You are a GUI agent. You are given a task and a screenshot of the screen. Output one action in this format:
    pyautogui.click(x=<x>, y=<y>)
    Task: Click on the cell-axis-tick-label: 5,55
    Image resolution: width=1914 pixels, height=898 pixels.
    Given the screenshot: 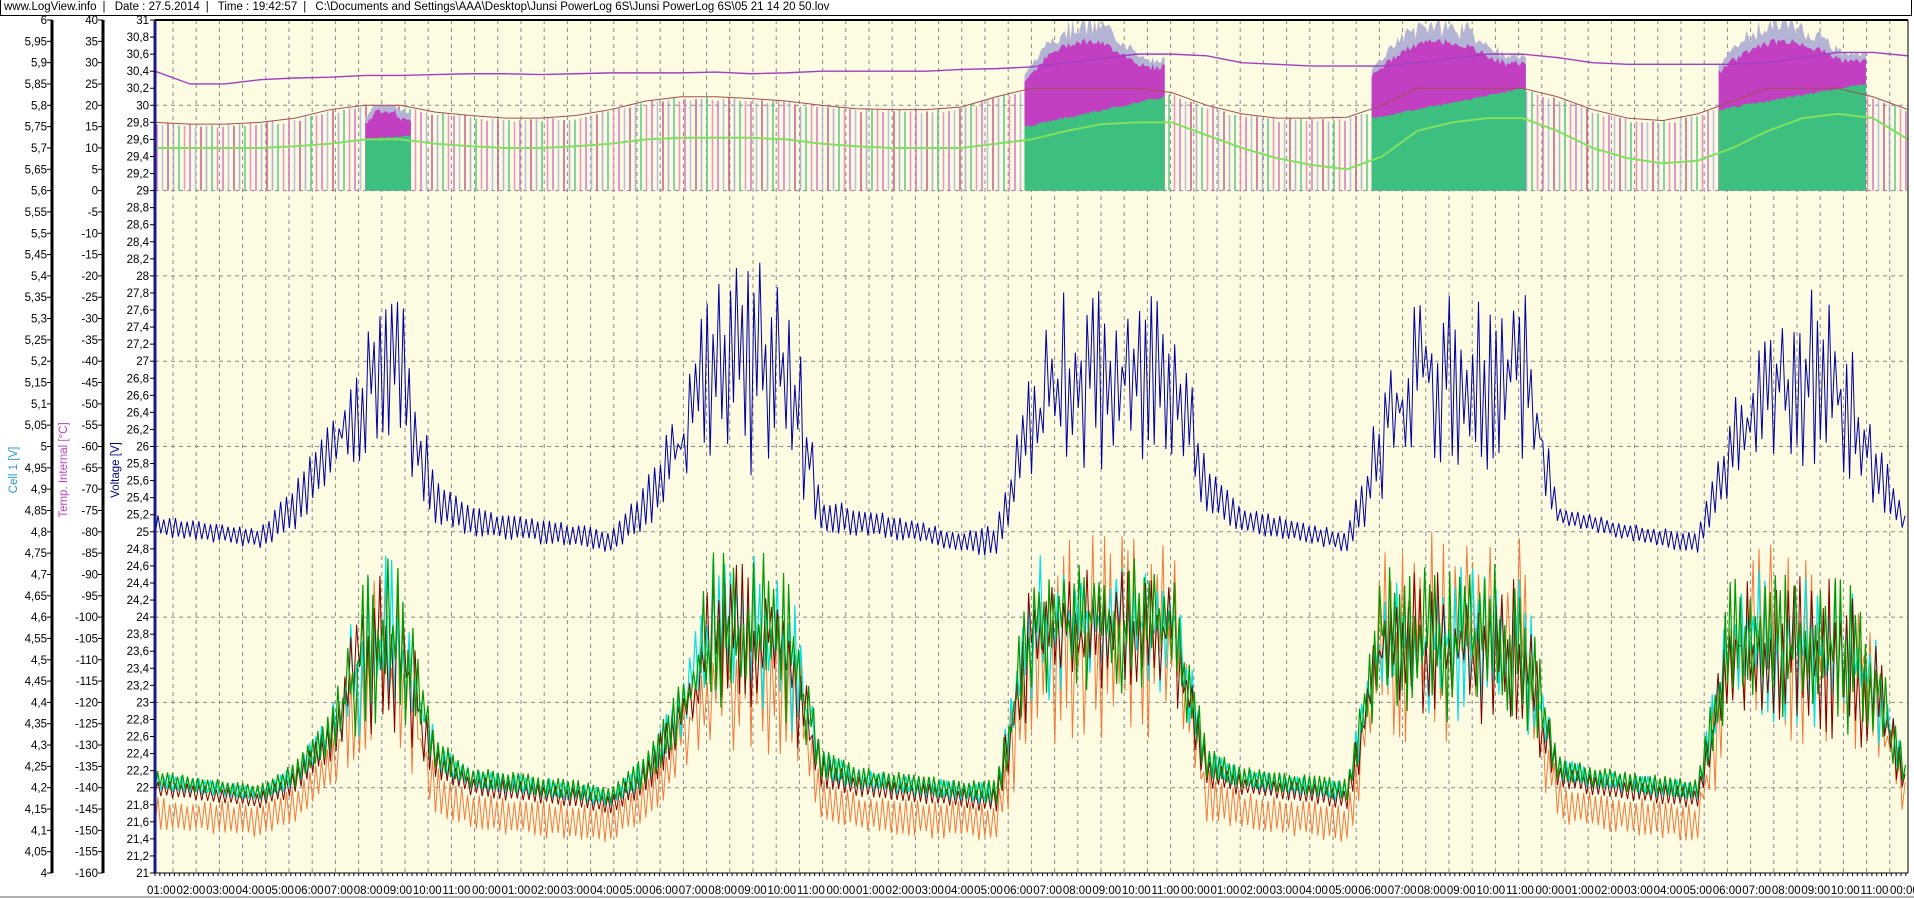 What is the action you would take?
    pyautogui.click(x=36, y=213)
    